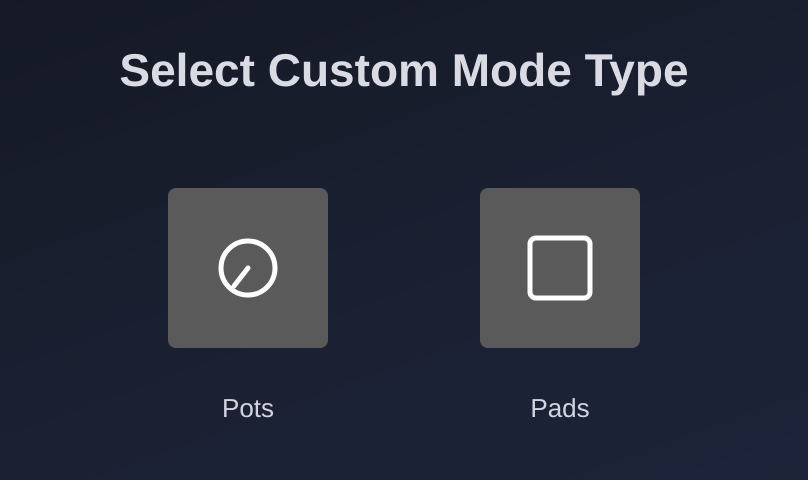 The height and width of the screenshot is (480, 808). What do you see at coordinates (560, 408) in the screenshot?
I see `mode-option-label: Pads` at bounding box center [560, 408].